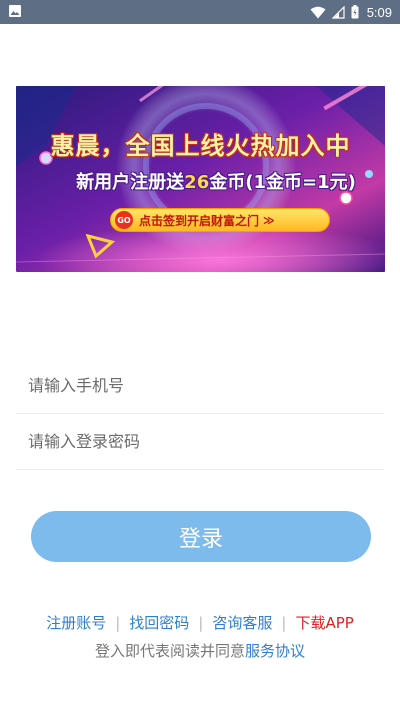 This screenshot has height=711, width=400. What do you see at coordinates (197, 182) in the screenshot?
I see `banner-sub-highlight: 26` at bounding box center [197, 182].